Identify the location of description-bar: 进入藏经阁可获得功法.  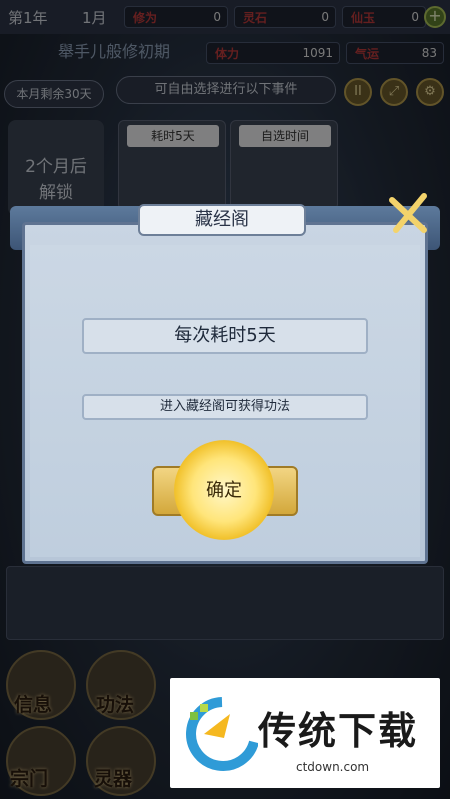
(225, 407).